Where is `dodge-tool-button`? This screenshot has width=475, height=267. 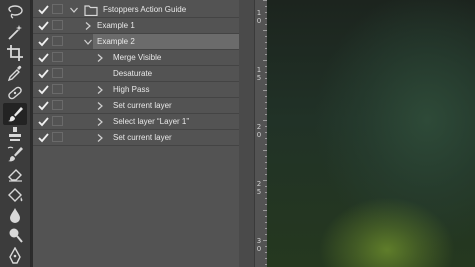
dodge-tool-button is located at coordinates (15, 235).